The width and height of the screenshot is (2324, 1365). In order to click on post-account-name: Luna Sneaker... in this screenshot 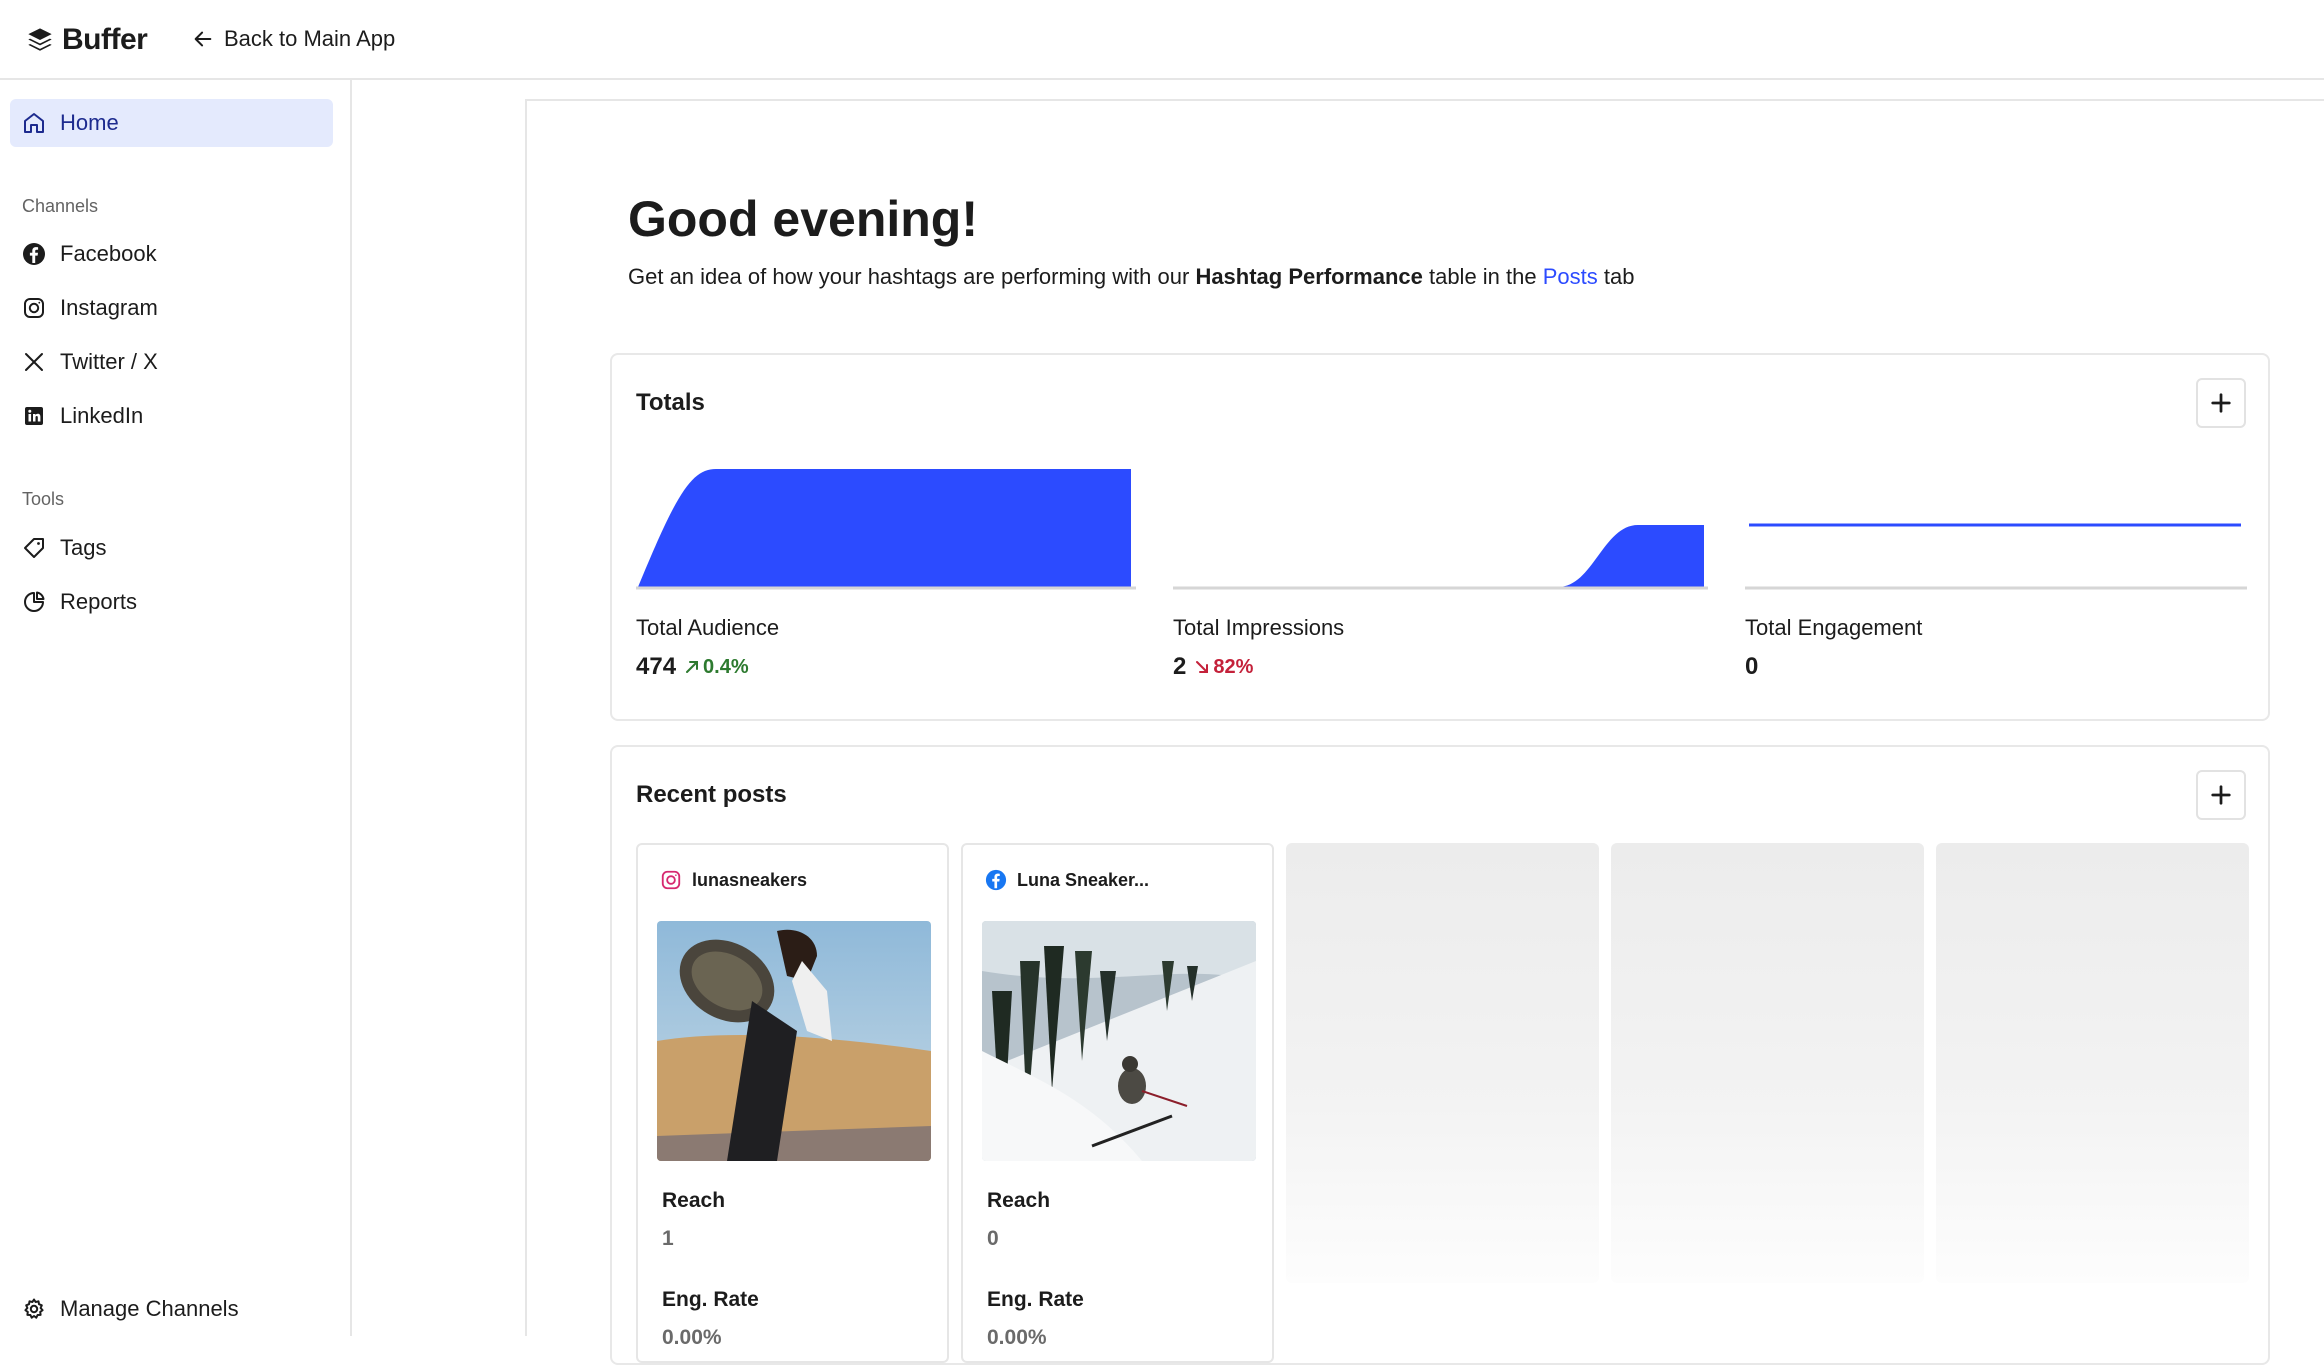, I will do `click(1083, 879)`.